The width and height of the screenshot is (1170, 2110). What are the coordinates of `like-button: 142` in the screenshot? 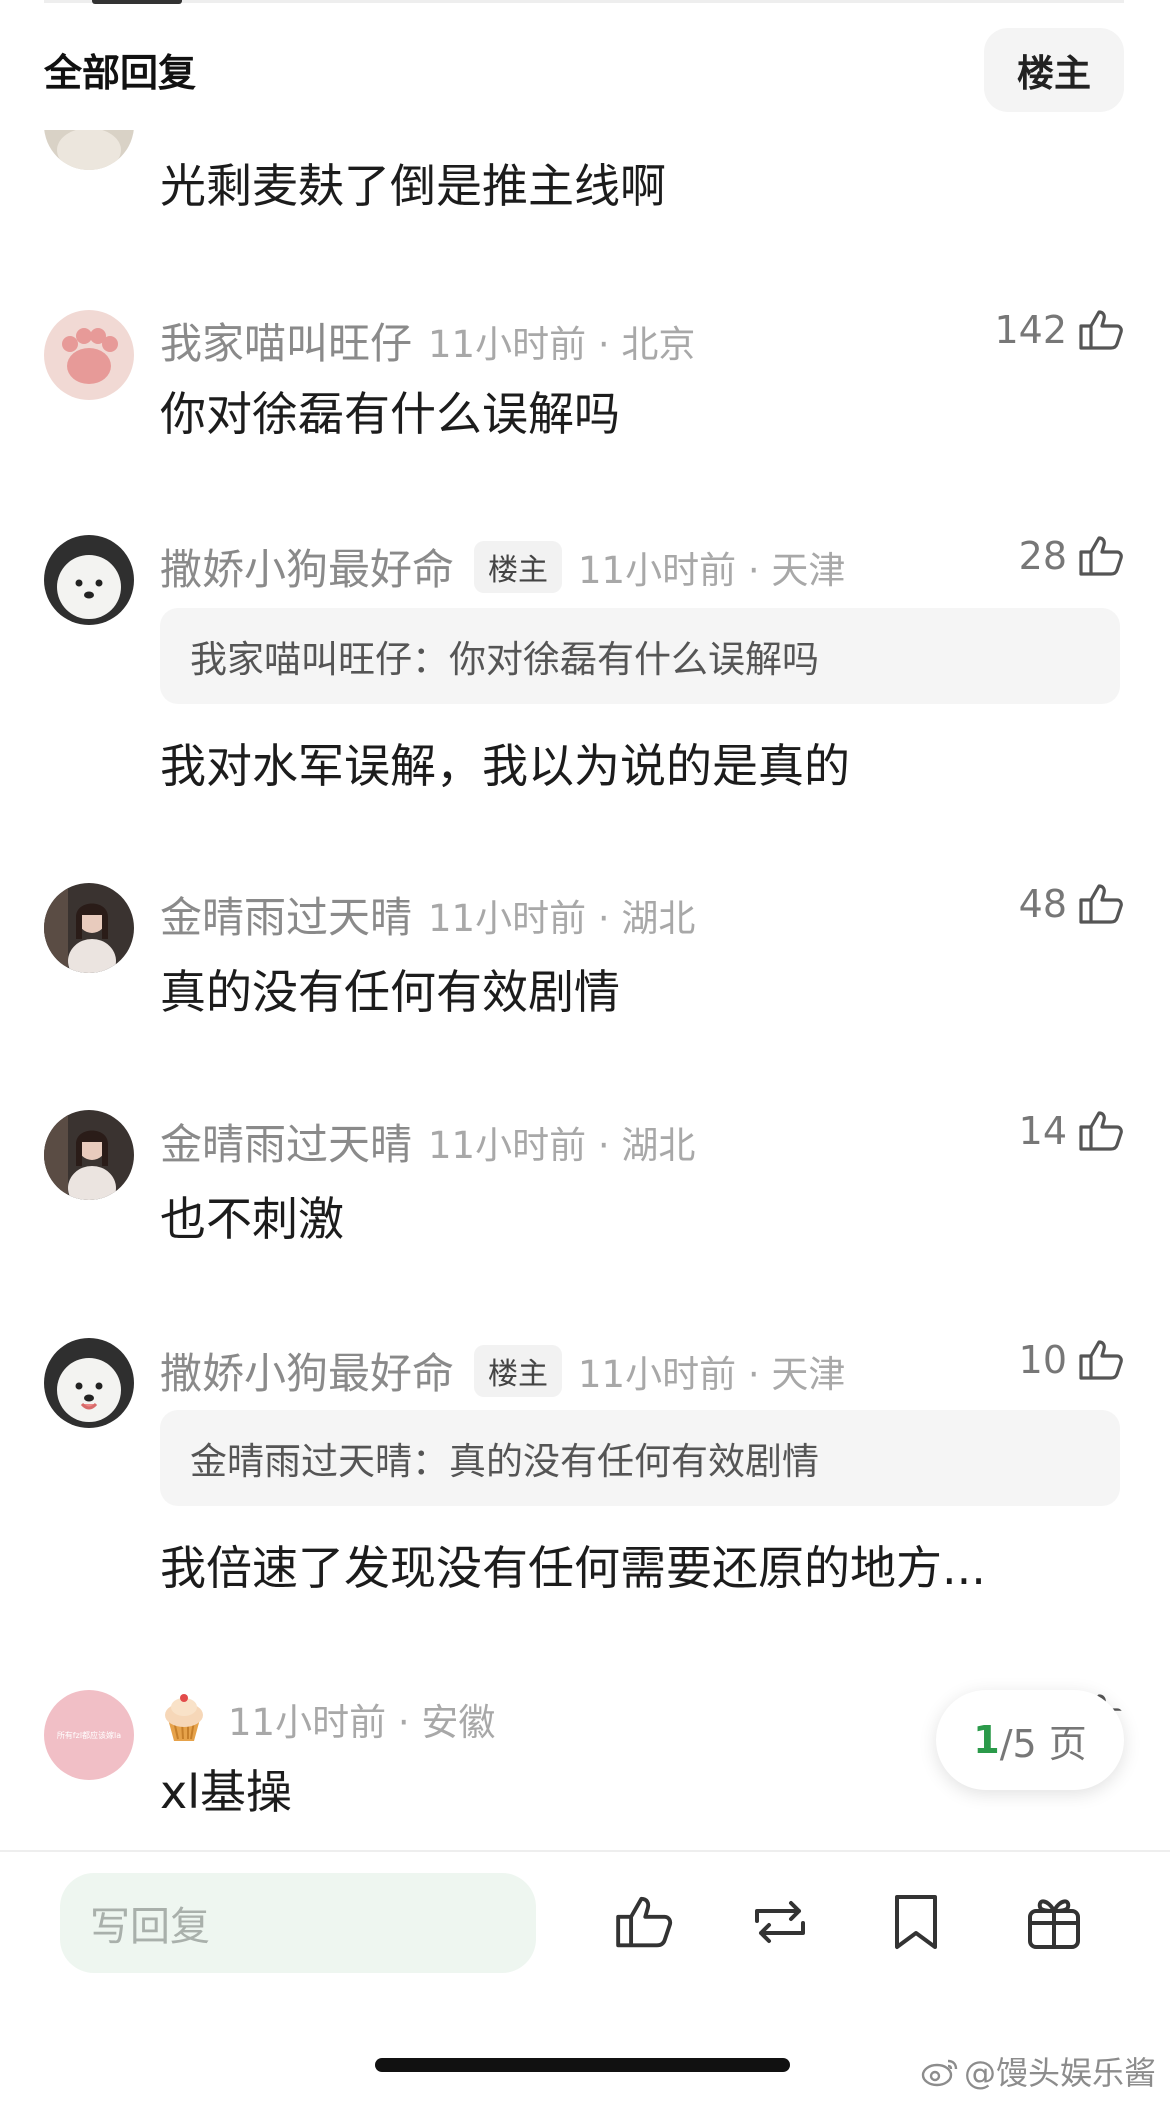 It's located at (1059, 330).